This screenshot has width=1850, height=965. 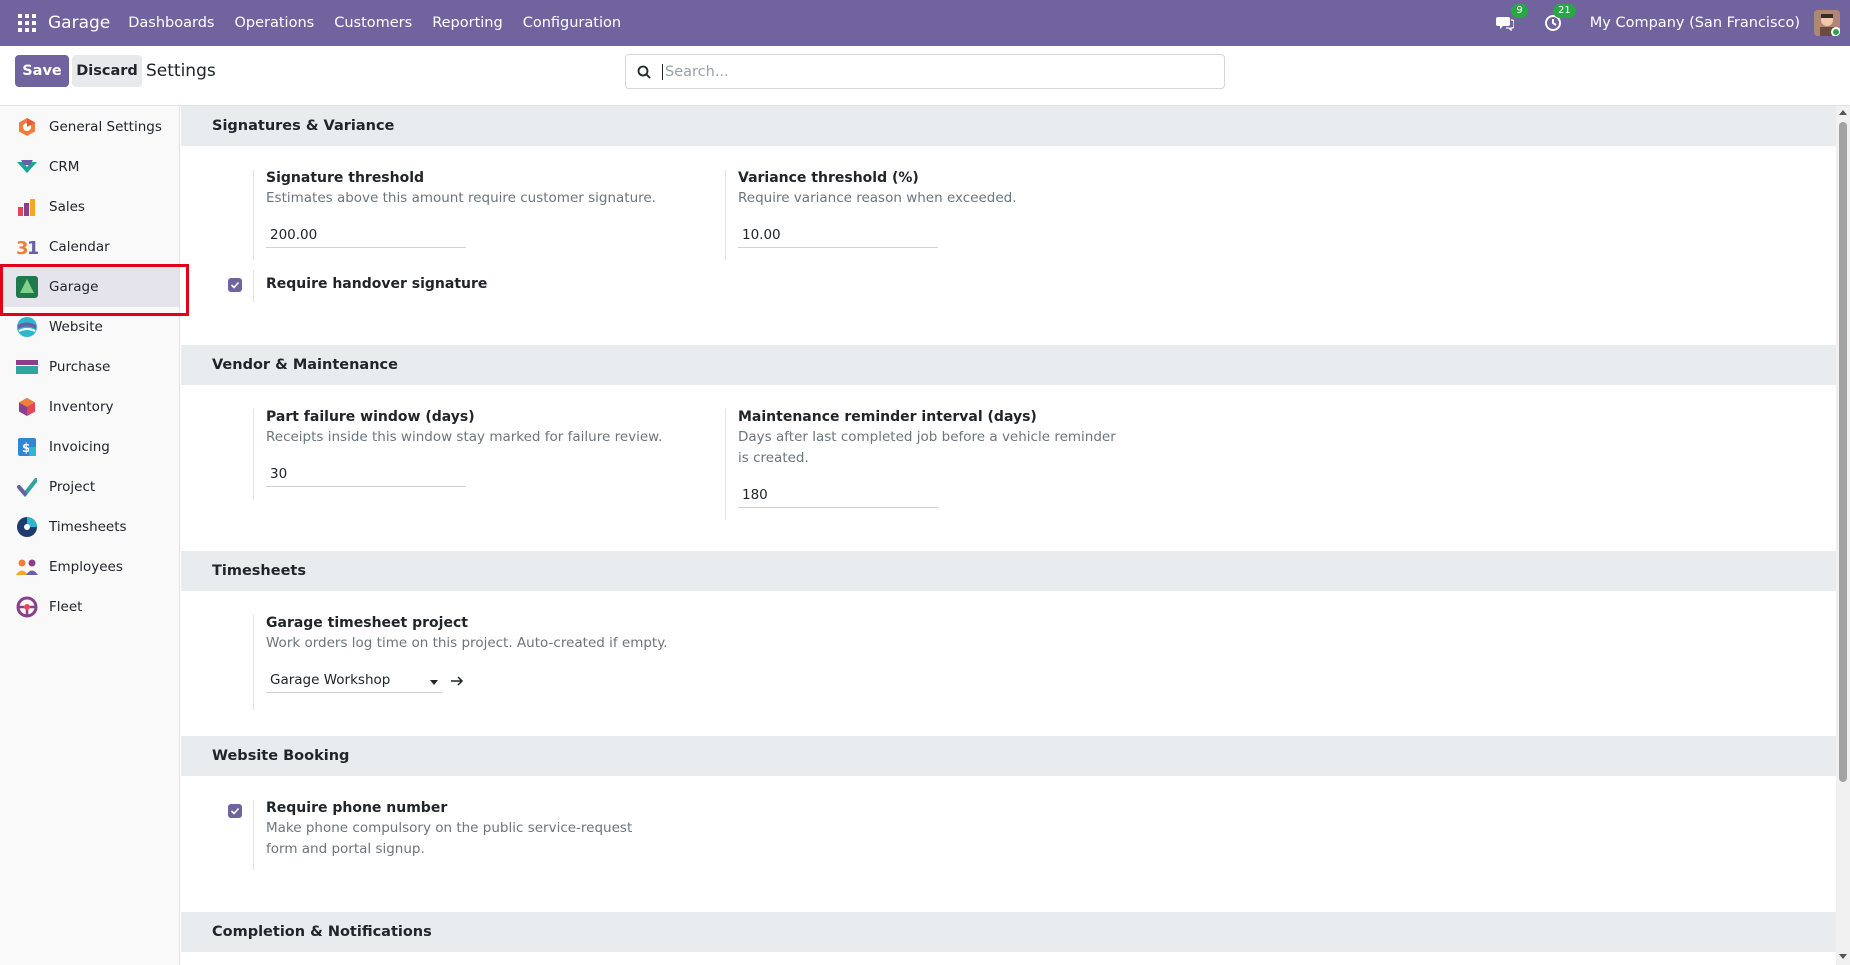 I want to click on main-scrollbar, so click(x=1843, y=535).